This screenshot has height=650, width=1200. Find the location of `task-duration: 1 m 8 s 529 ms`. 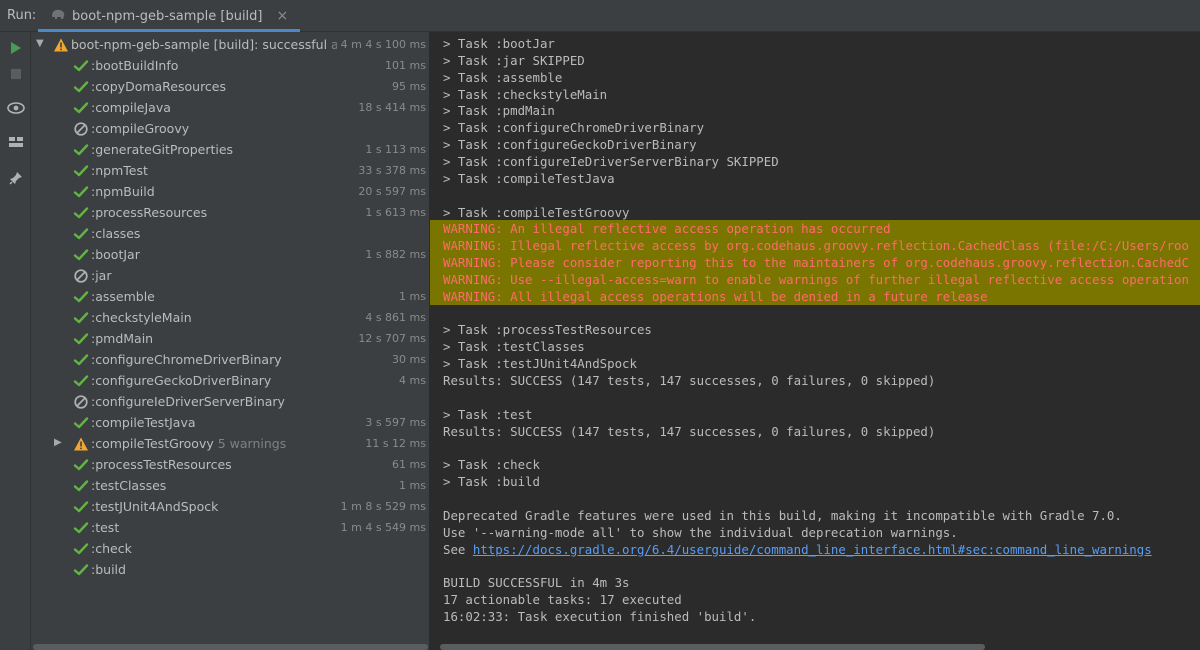

task-duration: 1 m 8 s 529 ms is located at coordinates (381, 506).